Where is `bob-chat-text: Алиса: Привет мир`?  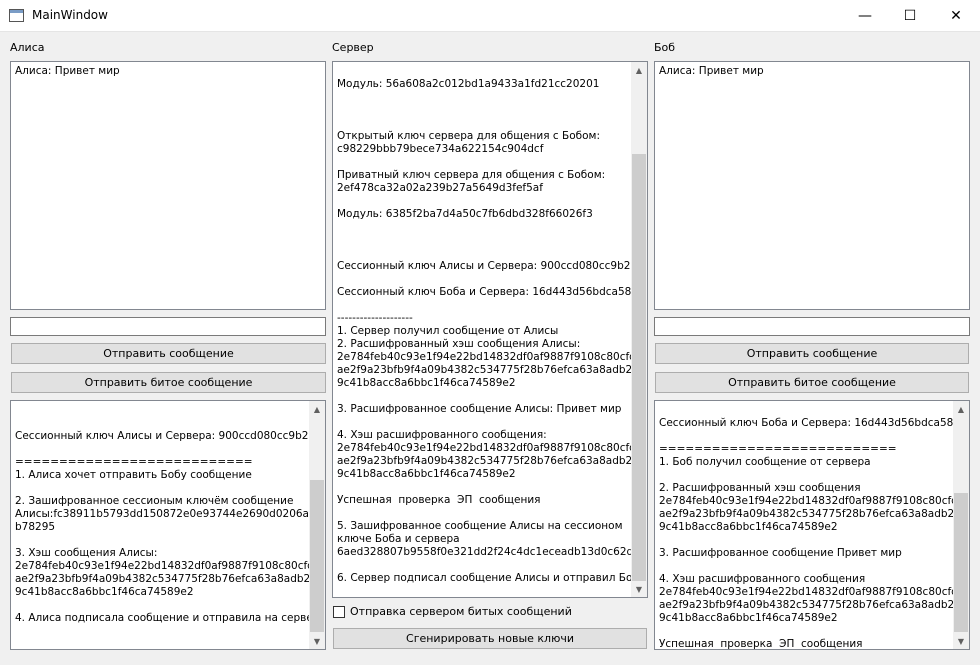 bob-chat-text: Алиса: Привет мир is located at coordinates (711, 71).